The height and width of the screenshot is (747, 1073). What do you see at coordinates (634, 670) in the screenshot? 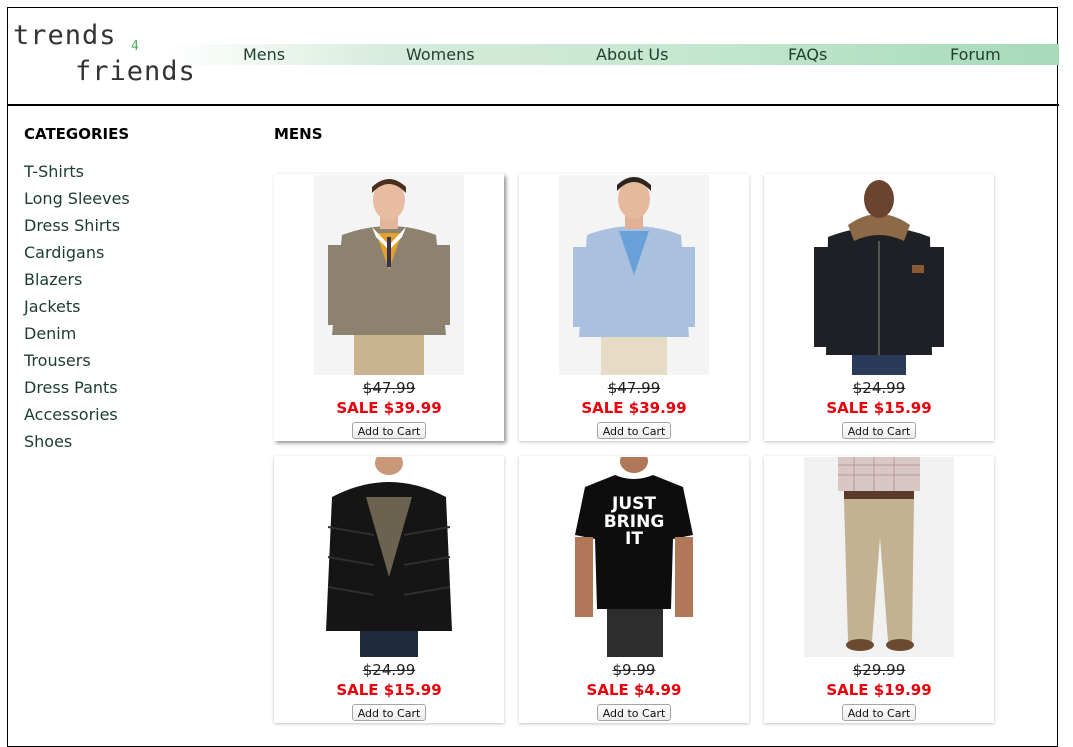
I see `original-price: $9.99` at bounding box center [634, 670].